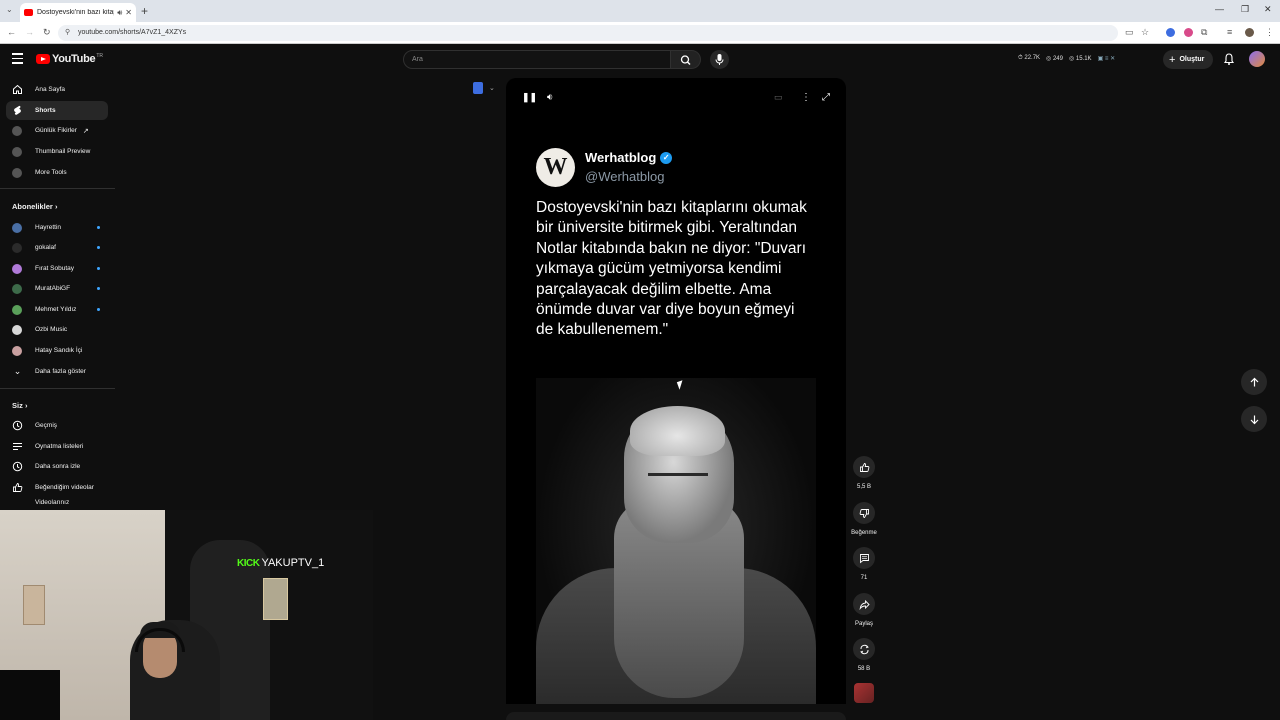 Image resolution: width=1280 pixels, height=720 pixels. I want to click on share-action: Paylaş, so click(864, 610).